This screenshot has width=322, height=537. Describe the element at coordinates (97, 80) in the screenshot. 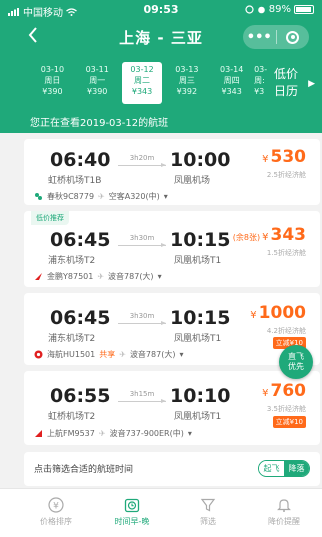

I see `weekday-label: 周一` at that location.